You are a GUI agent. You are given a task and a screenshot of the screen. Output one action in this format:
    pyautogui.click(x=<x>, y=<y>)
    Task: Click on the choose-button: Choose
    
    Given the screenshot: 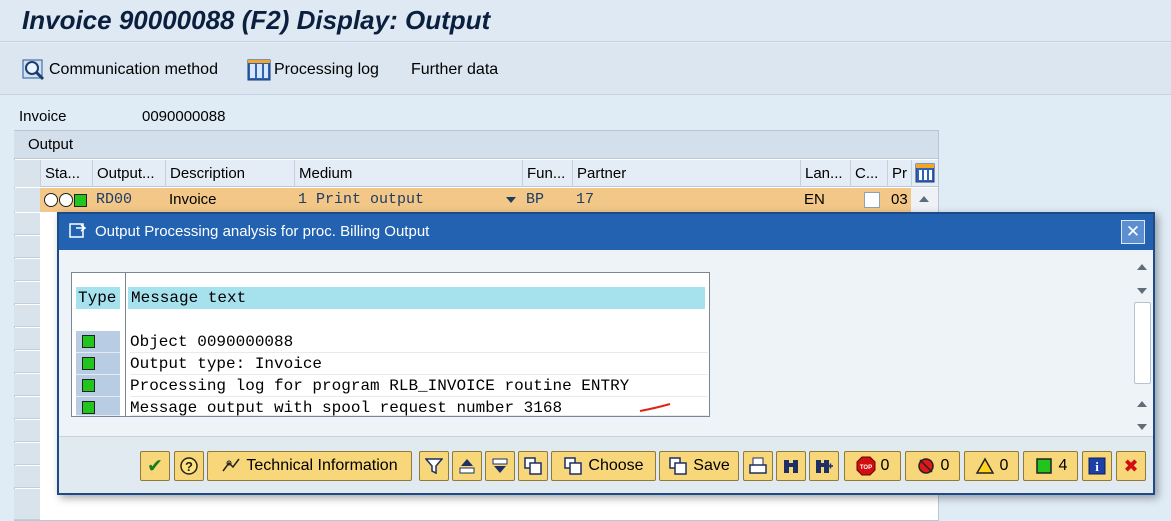 What is the action you would take?
    pyautogui.click(x=603, y=466)
    